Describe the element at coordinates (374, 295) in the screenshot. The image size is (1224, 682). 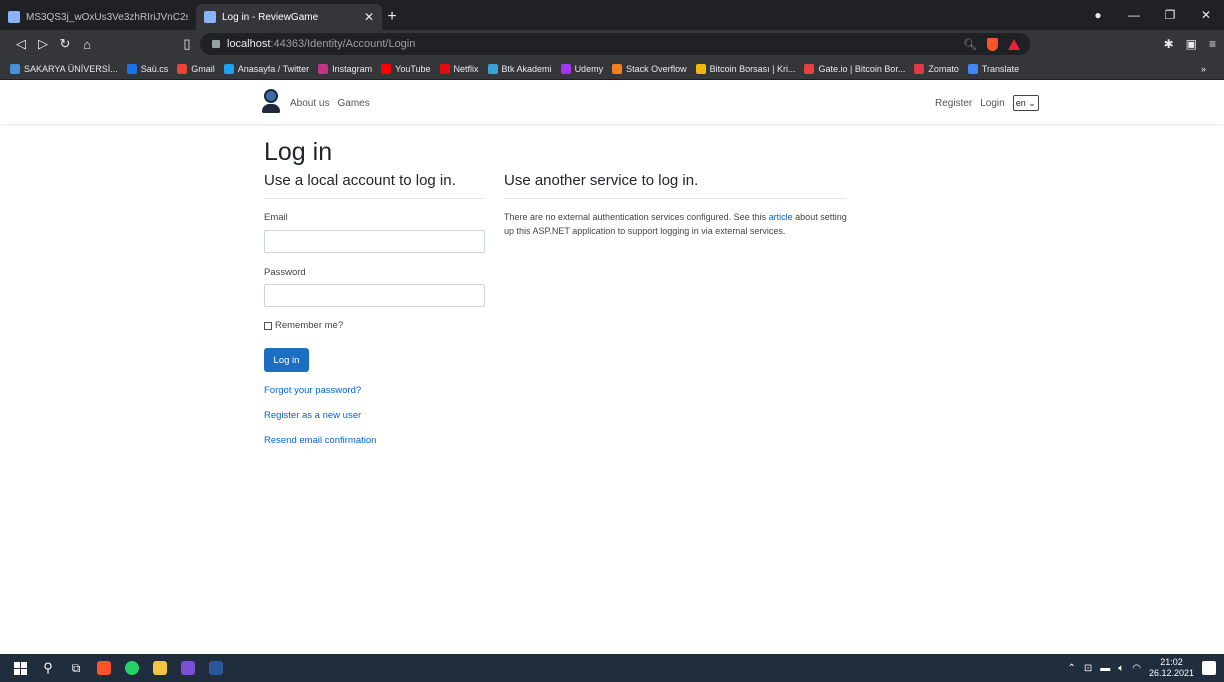
I see `password-field` at that location.